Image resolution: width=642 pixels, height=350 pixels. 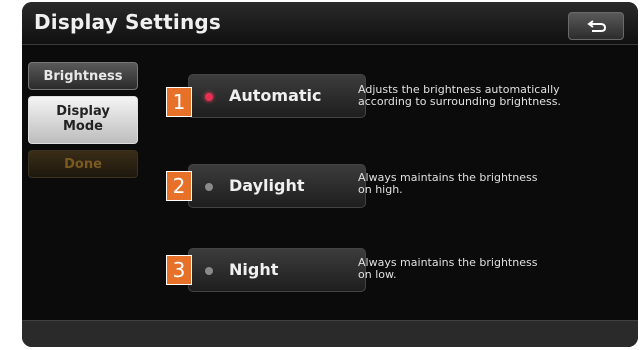 What do you see at coordinates (179, 270) in the screenshot?
I see `callout-number-badge: 3` at bounding box center [179, 270].